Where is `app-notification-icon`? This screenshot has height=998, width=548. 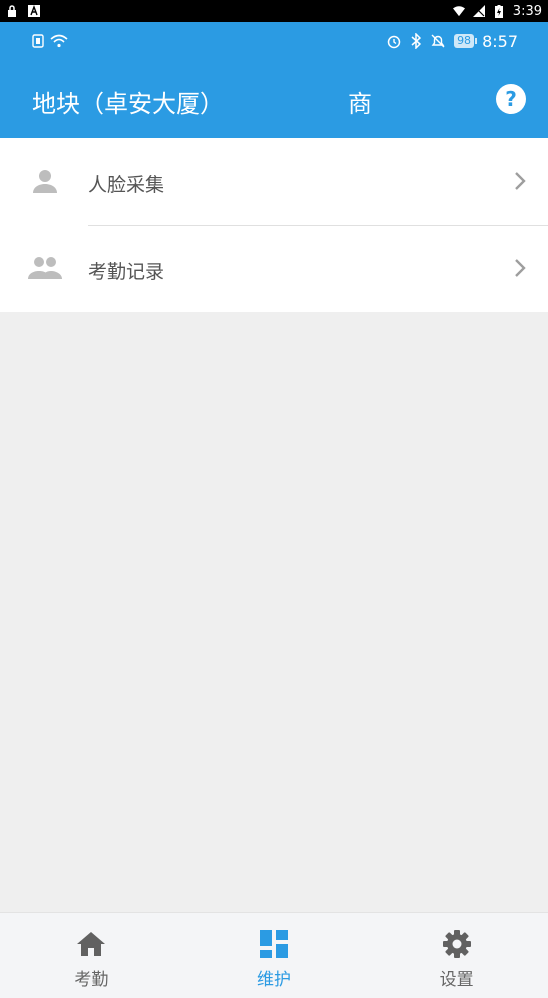
app-notification-icon is located at coordinates (34, 11).